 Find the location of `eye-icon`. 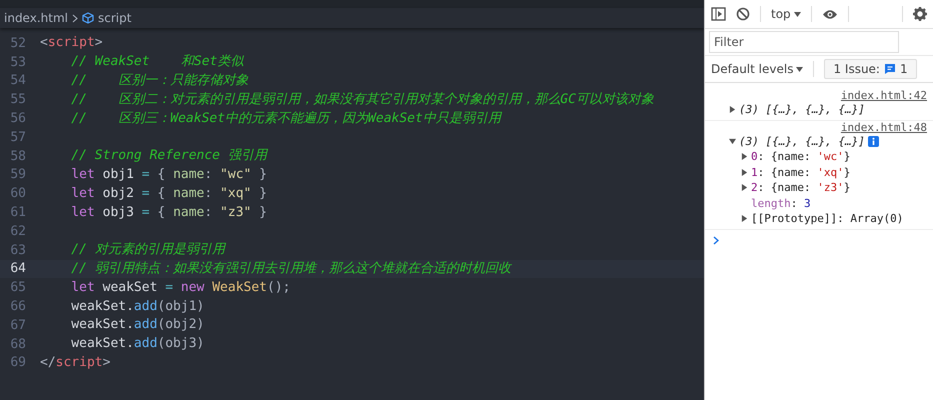

eye-icon is located at coordinates (830, 14).